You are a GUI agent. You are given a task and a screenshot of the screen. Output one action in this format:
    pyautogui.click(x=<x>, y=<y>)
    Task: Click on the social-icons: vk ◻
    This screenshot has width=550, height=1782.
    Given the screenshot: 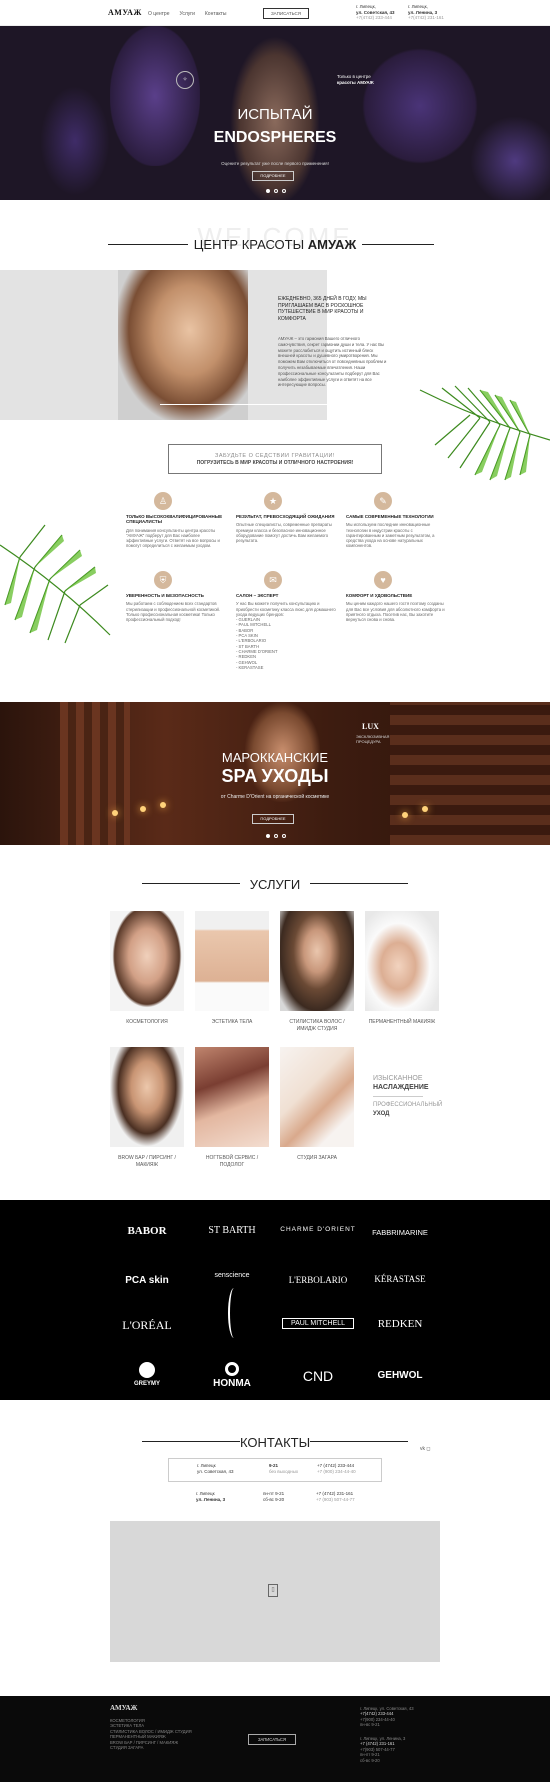 What is the action you would take?
    pyautogui.click(x=425, y=1449)
    